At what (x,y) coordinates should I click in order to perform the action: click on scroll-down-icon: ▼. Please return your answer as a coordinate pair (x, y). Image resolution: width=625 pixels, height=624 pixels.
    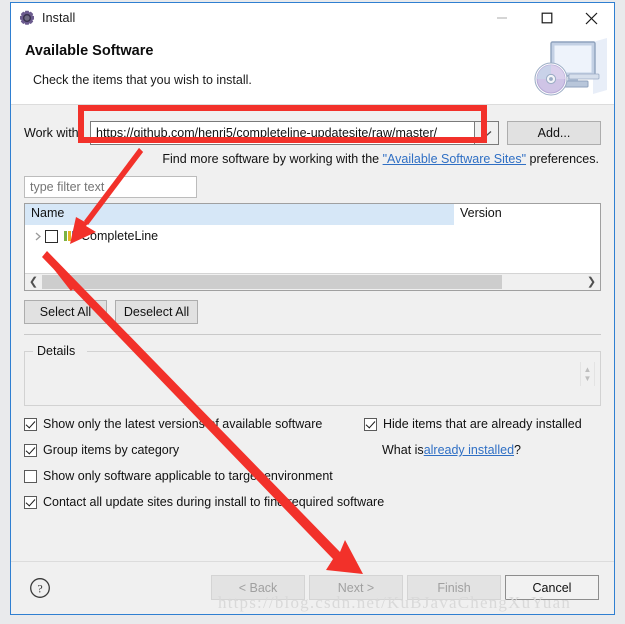
    Looking at the image, I should click on (588, 378).